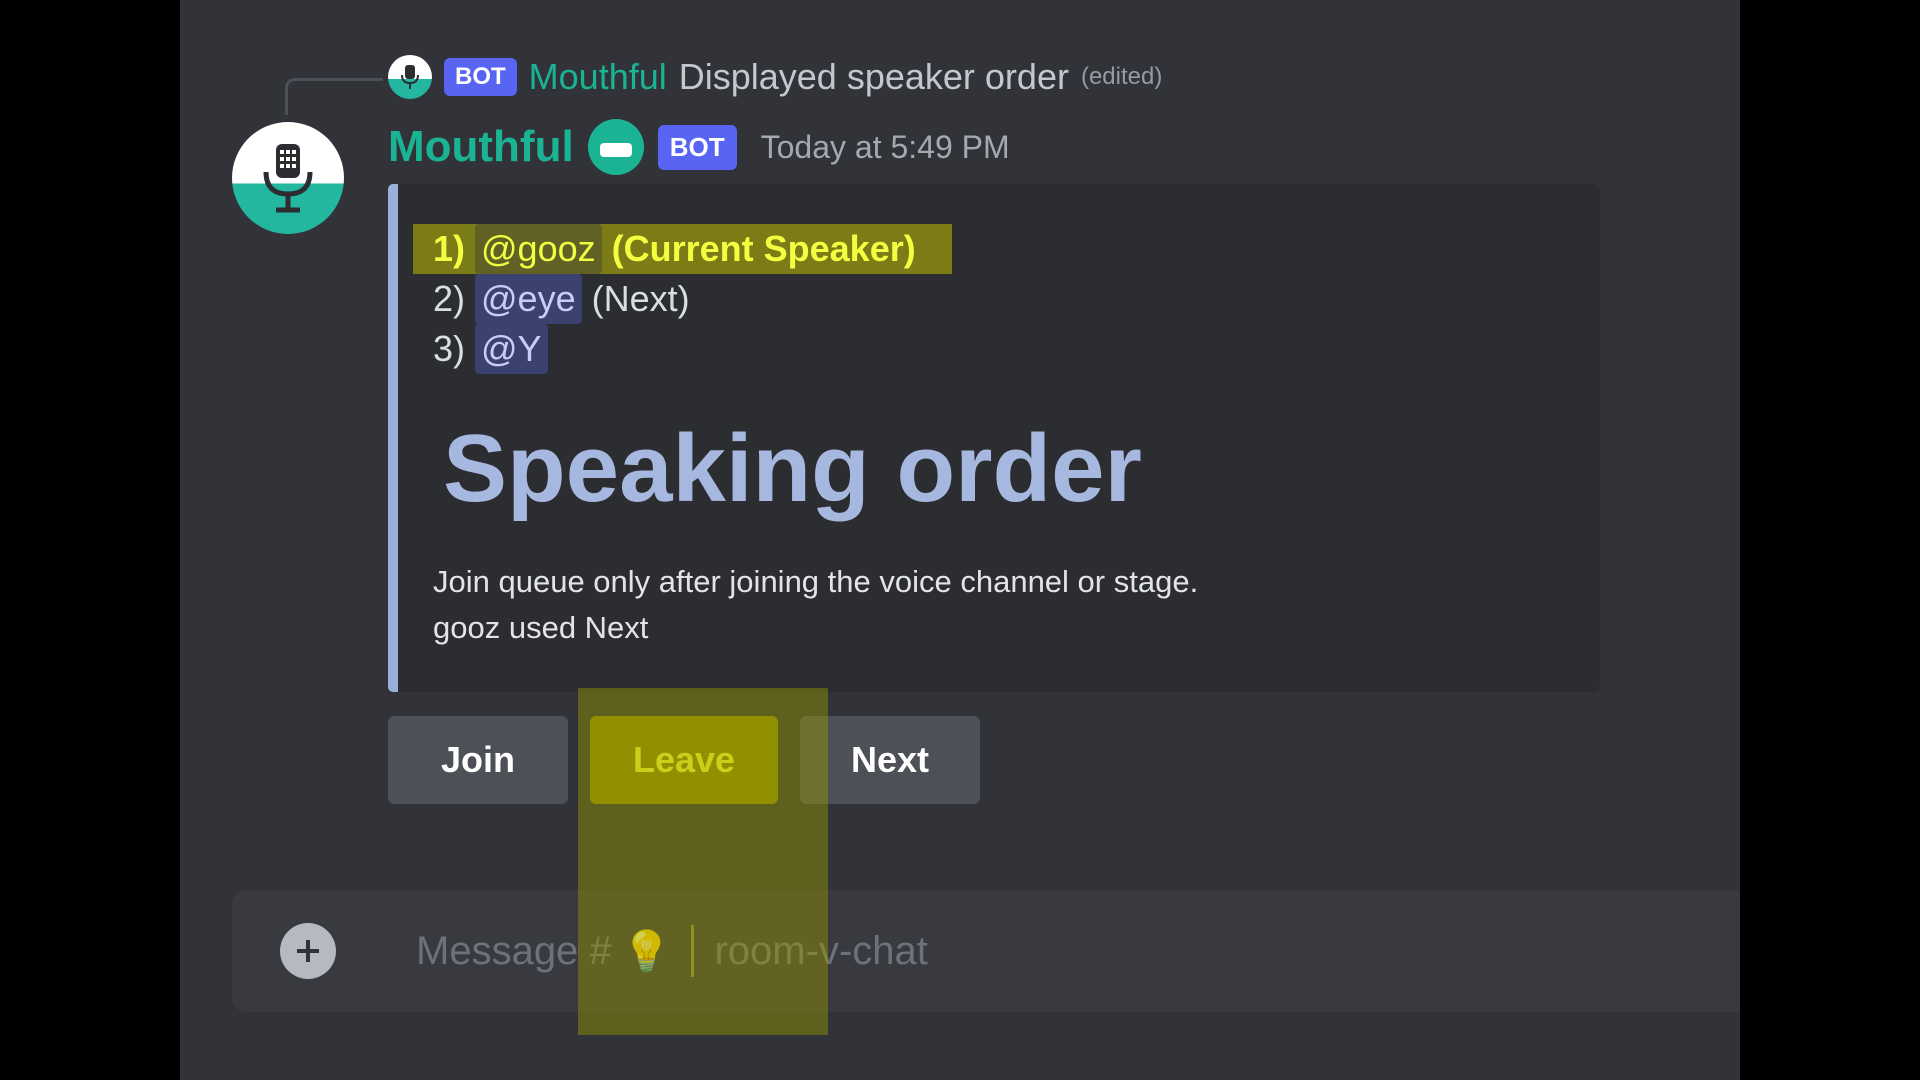 This screenshot has width=1920, height=1080. What do you see at coordinates (763, 248) in the screenshot?
I see `queue-note: (Current Speaker)` at bounding box center [763, 248].